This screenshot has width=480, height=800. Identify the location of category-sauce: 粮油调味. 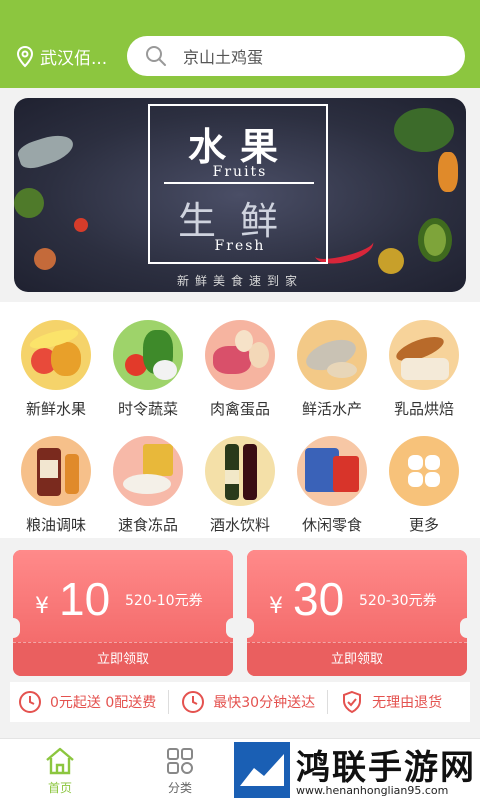
(56, 485).